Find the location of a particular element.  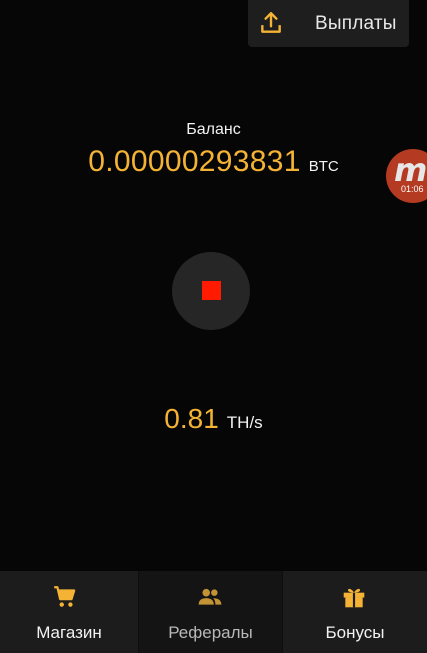

payout-button: Выплаты is located at coordinates (328, 23).